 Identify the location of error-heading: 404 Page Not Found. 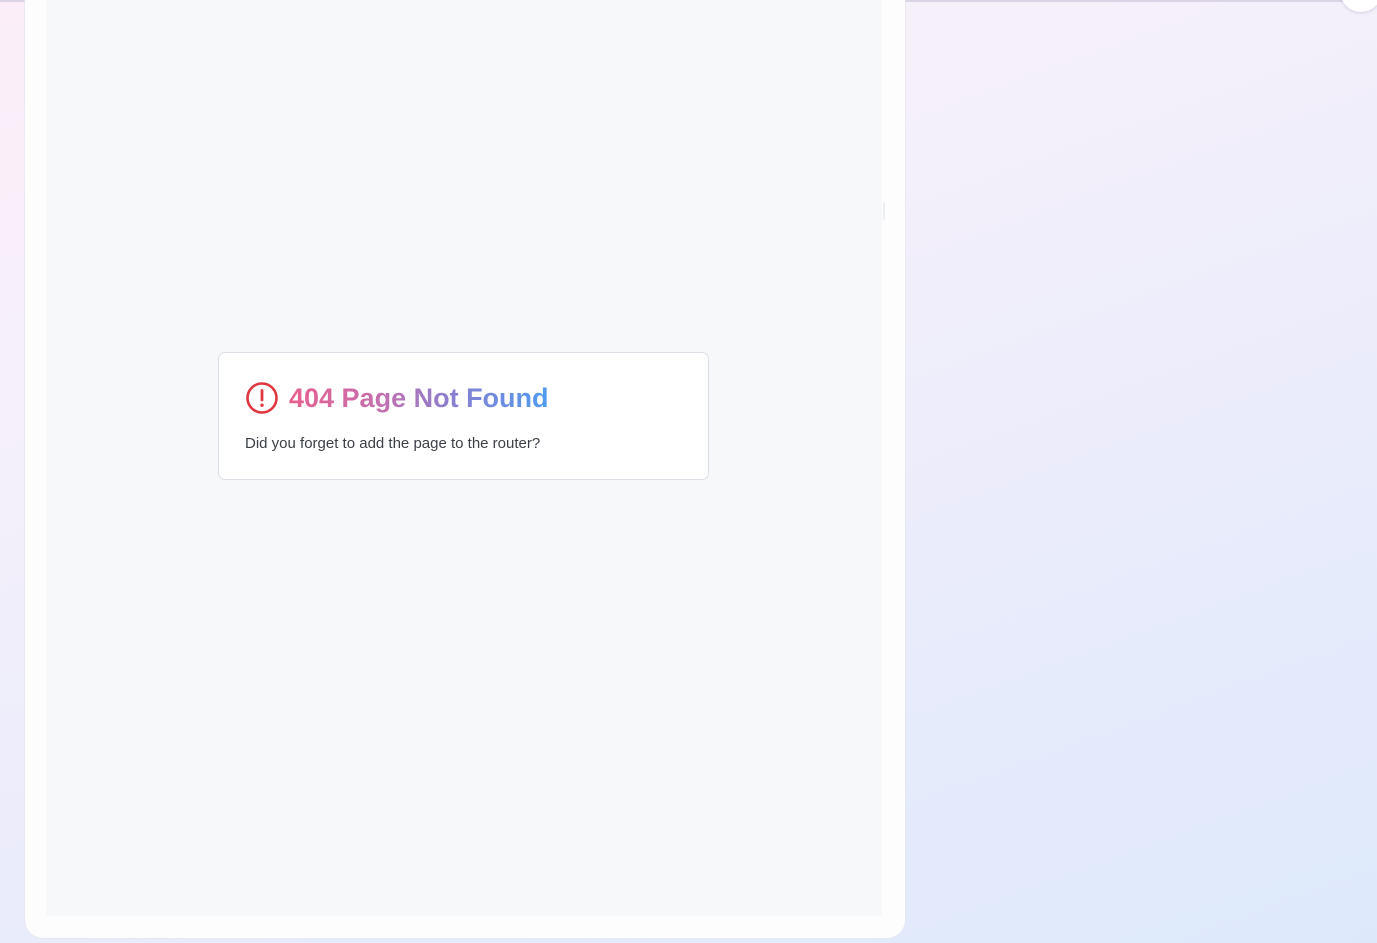
(397, 398).